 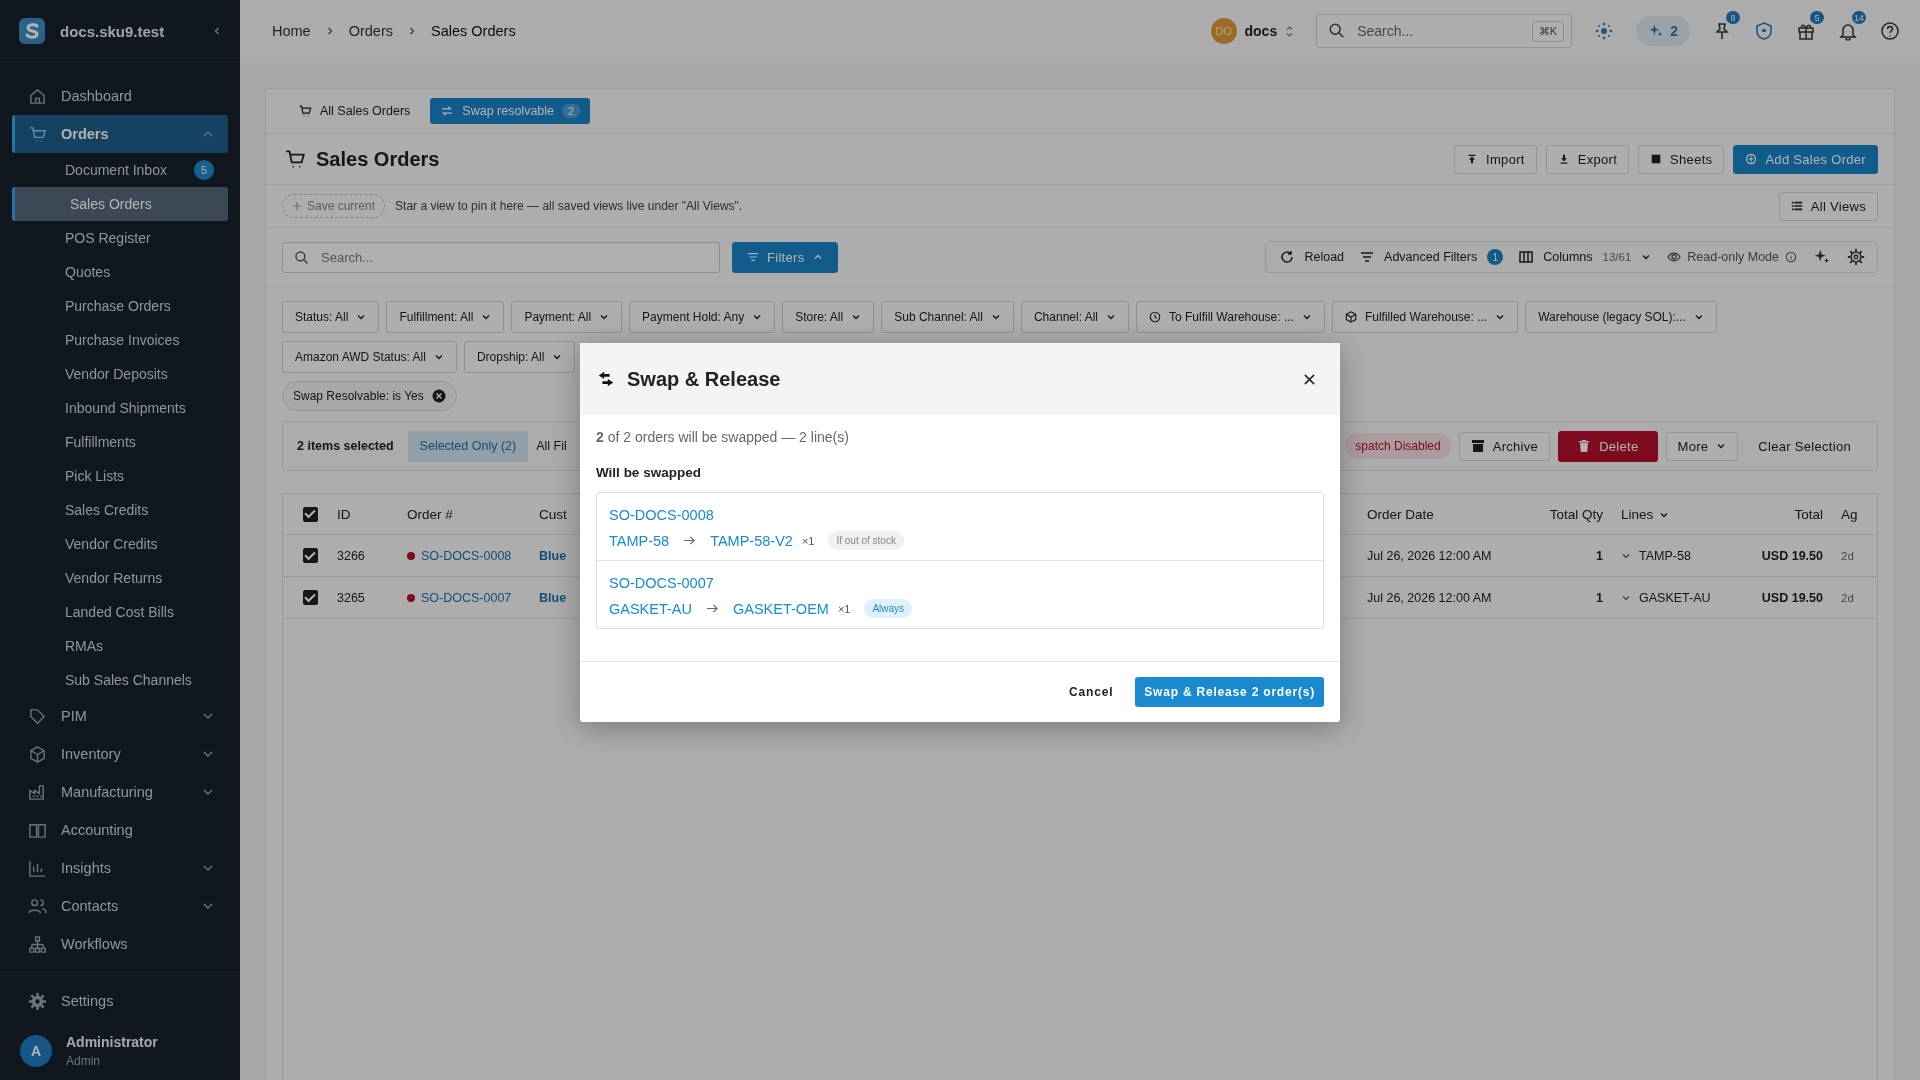 I want to click on cart-icon, so click(x=37, y=134).